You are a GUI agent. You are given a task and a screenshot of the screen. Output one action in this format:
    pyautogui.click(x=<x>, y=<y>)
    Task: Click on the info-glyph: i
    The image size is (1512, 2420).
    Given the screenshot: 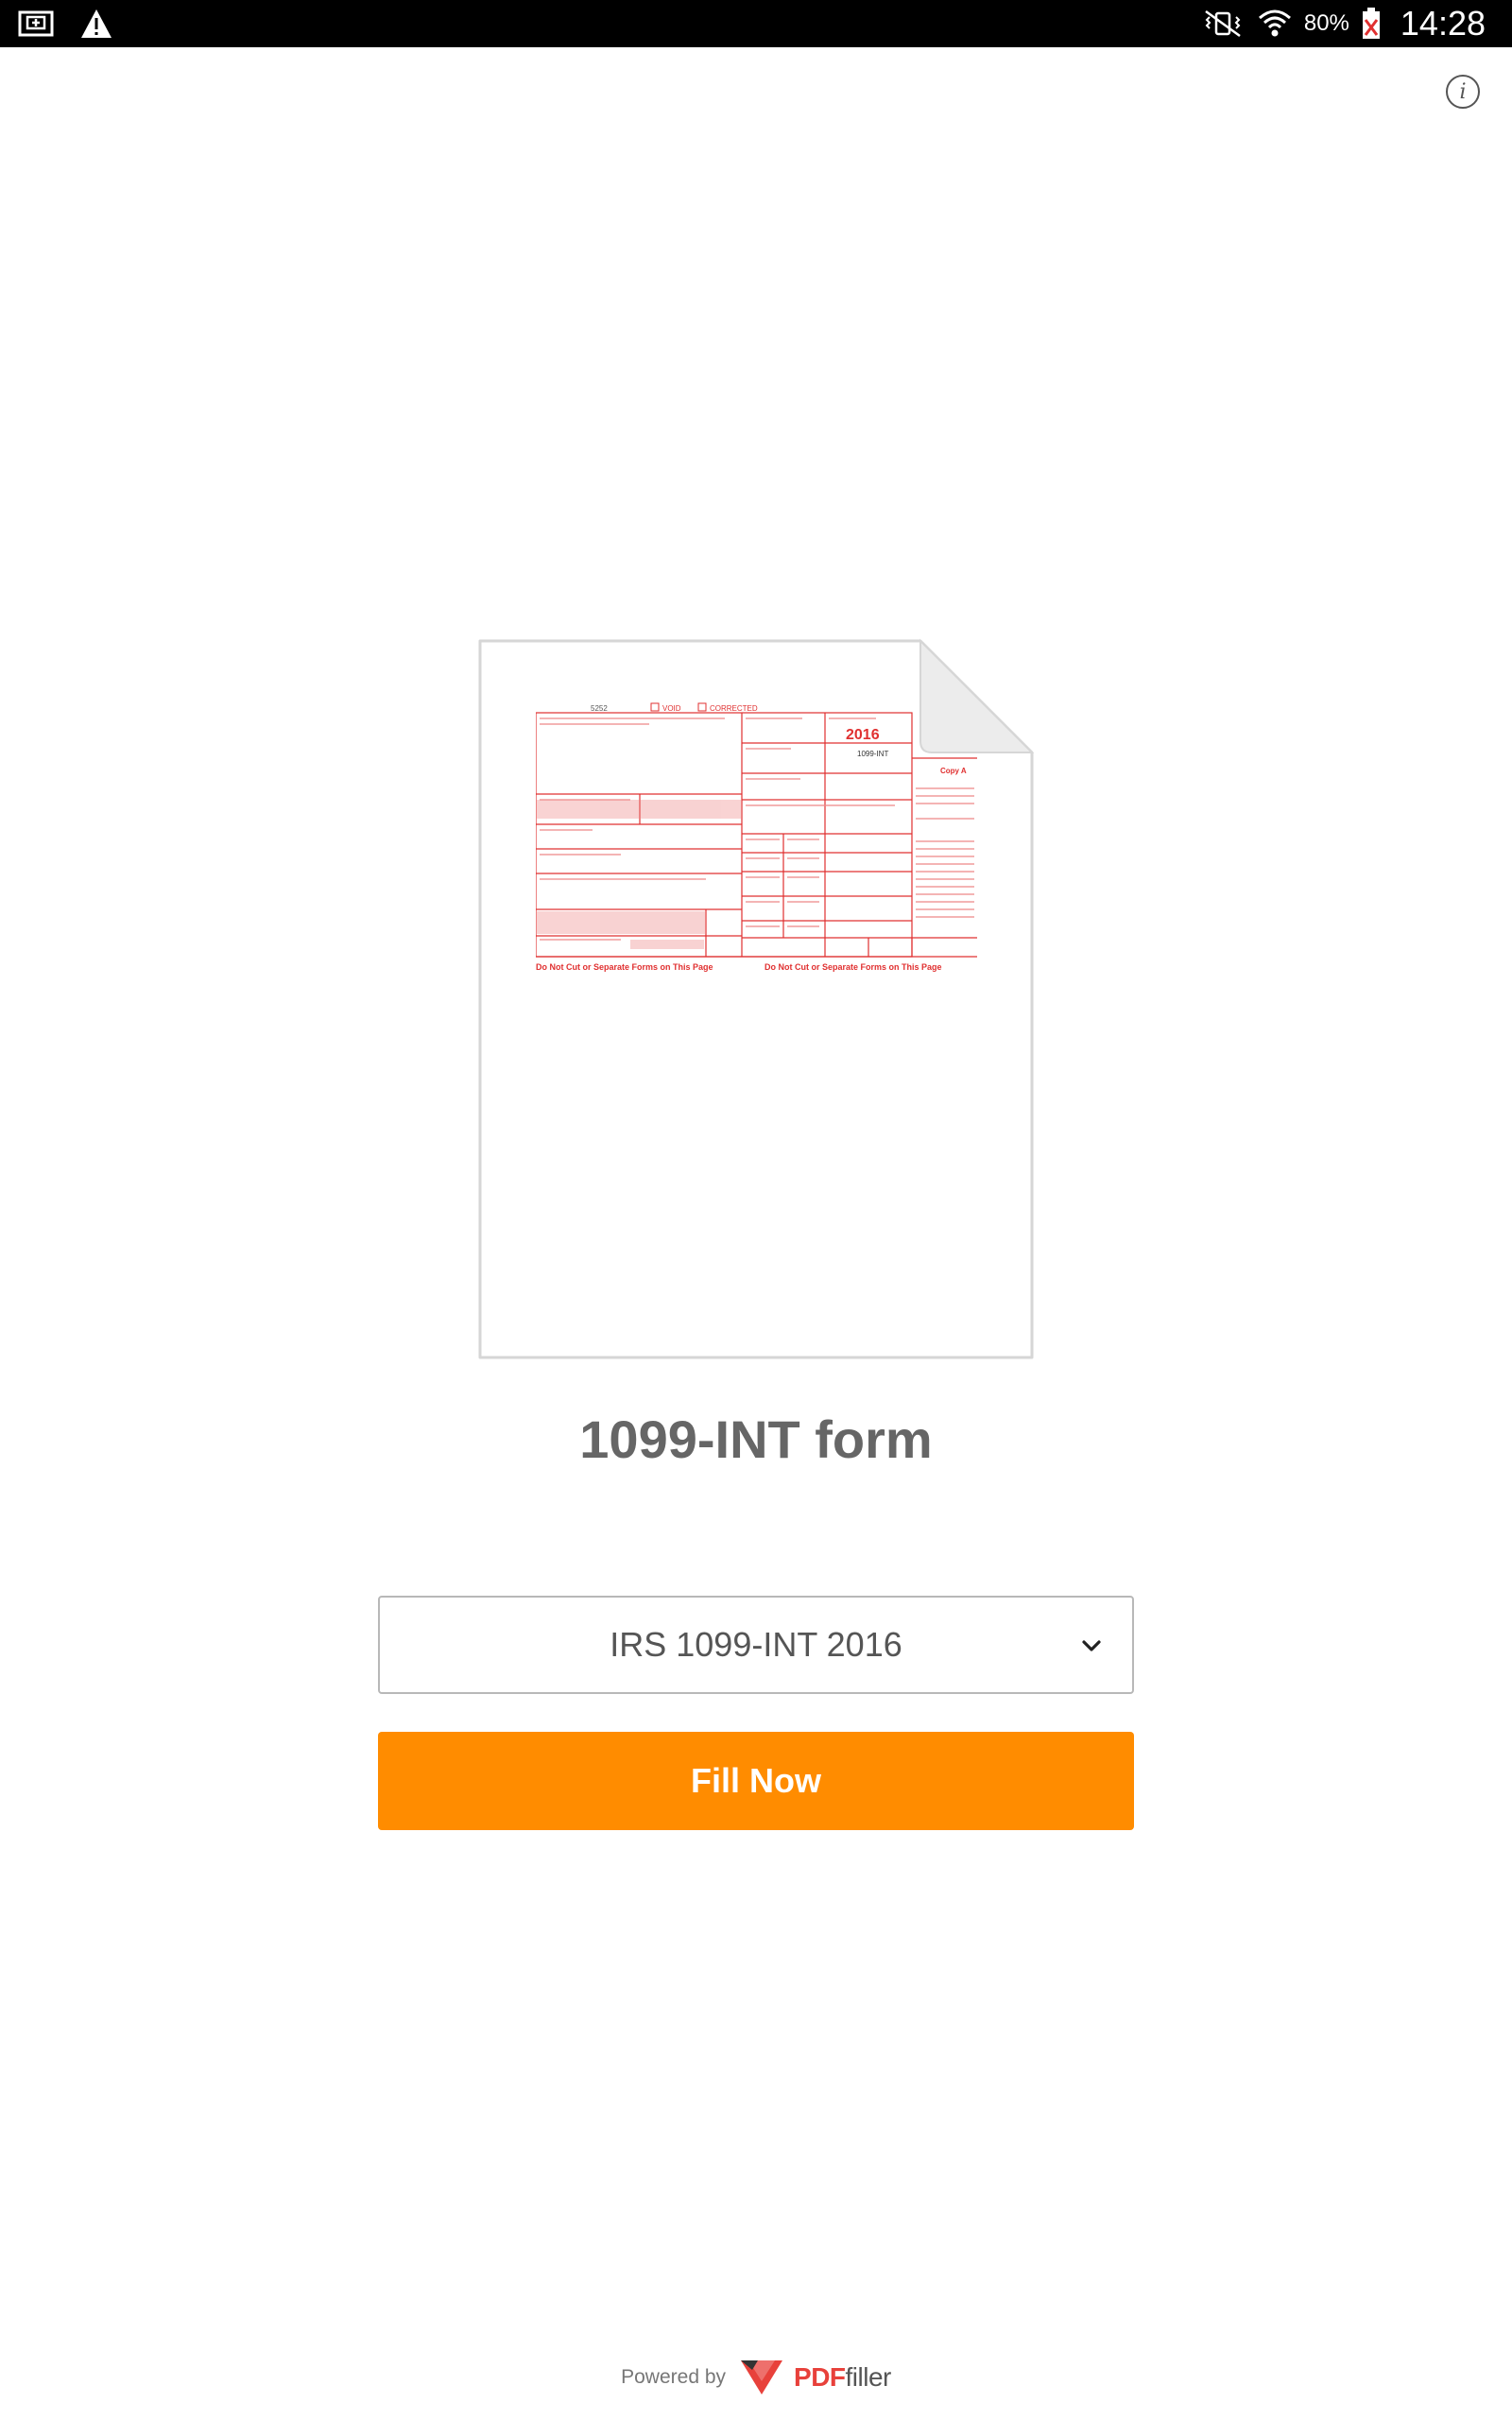 What is the action you would take?
    pyautogui.click(x=1463, y=91)
    